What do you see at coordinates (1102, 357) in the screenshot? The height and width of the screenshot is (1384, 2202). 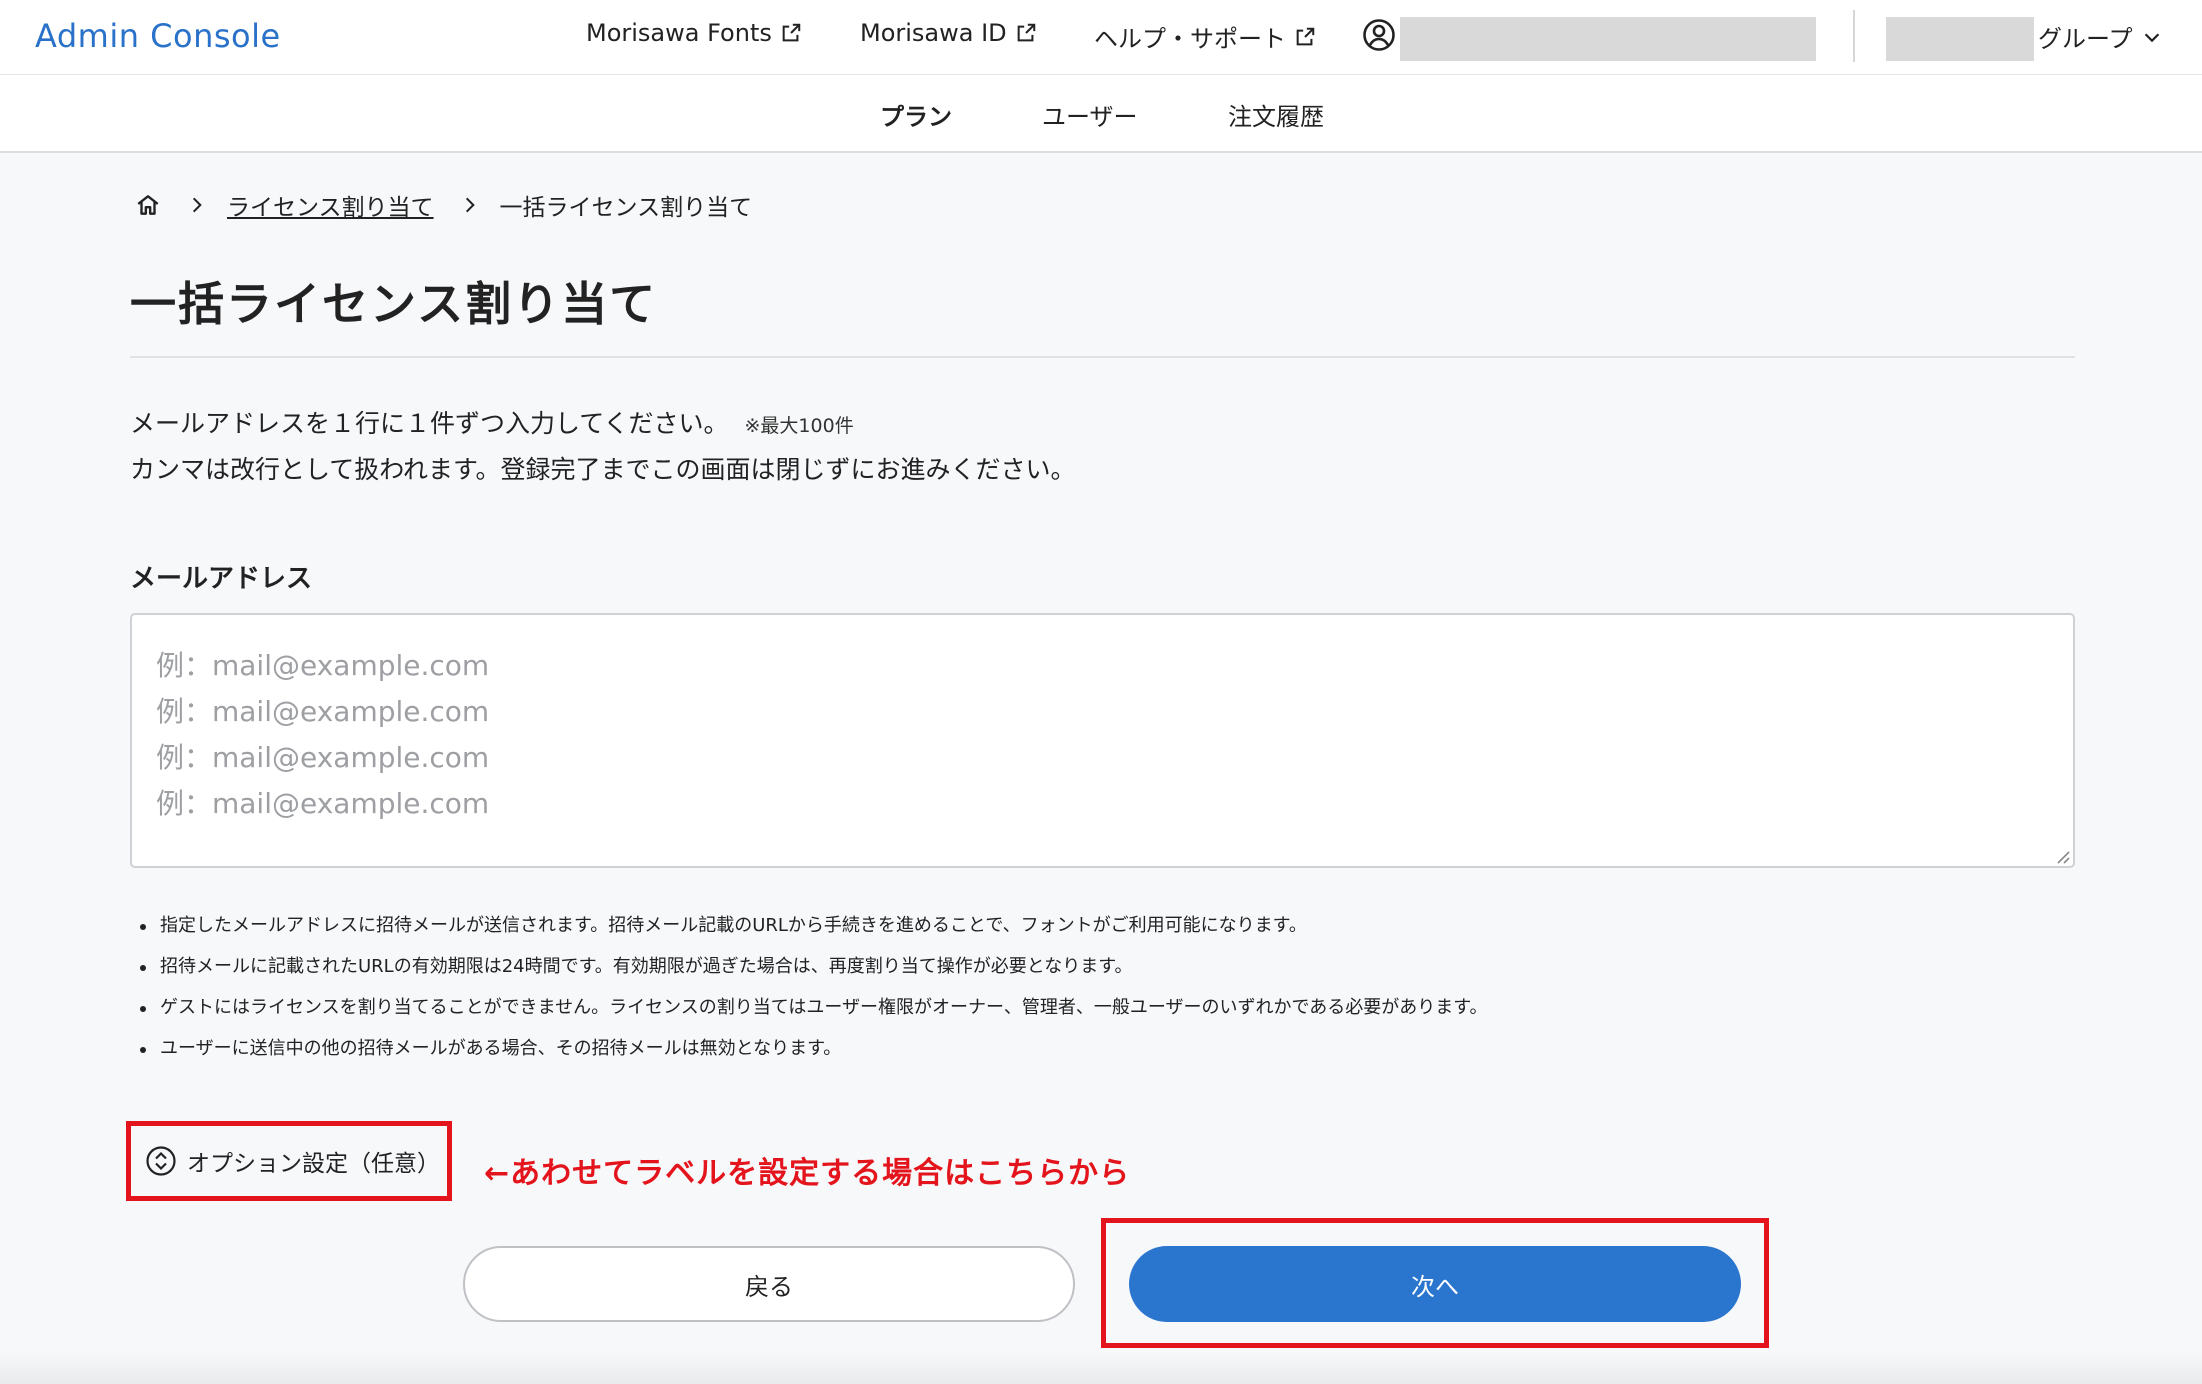 I see `title-divider` at bounding box center [1102, 357].